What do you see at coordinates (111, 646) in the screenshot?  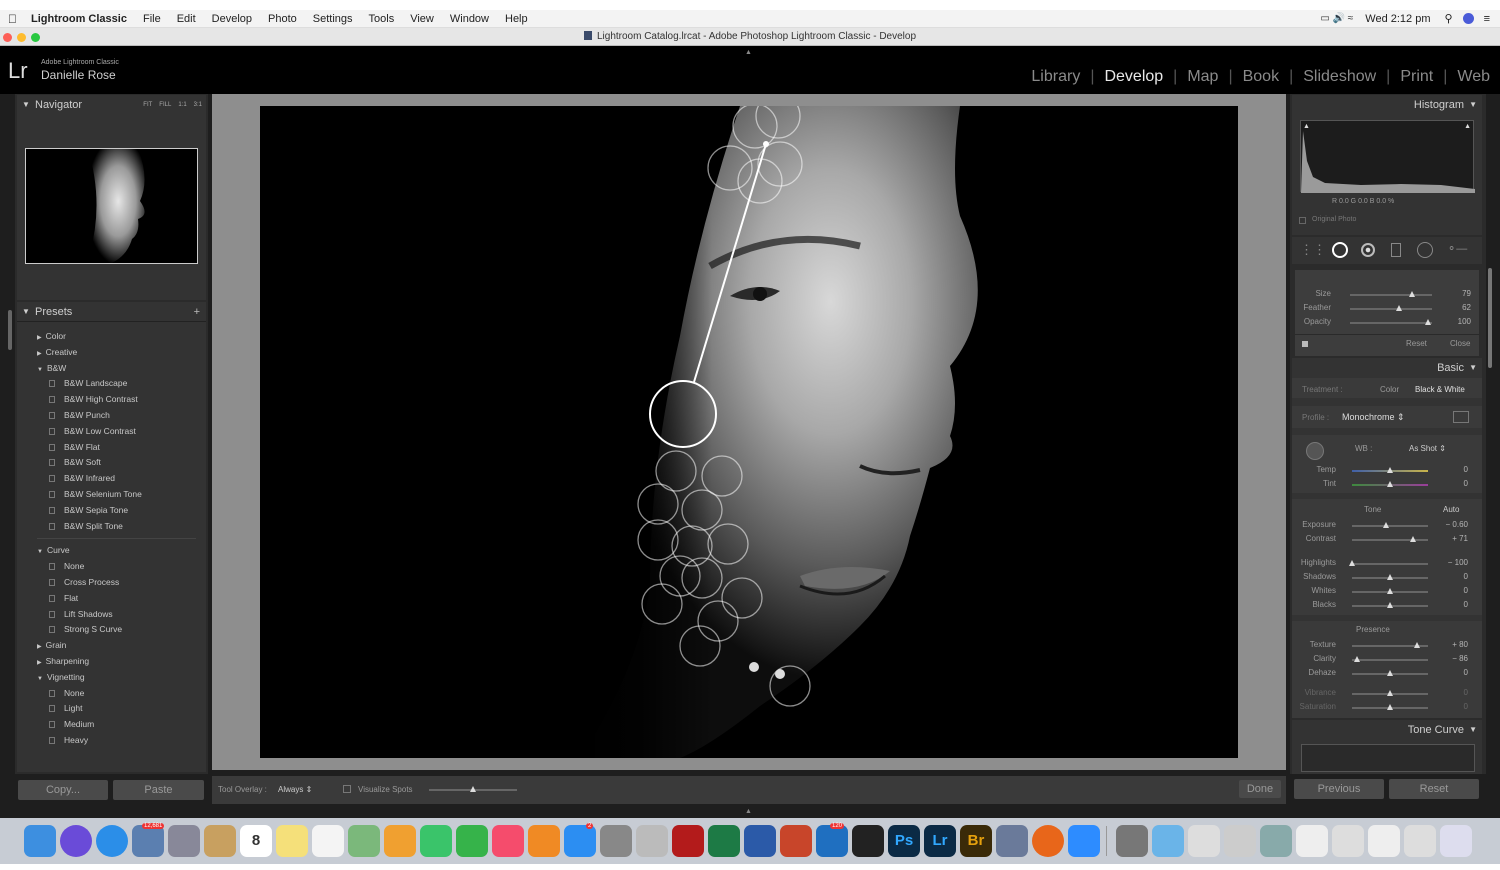 I see `preset-group: ▶ Grain` at bounding box center [111, 646].